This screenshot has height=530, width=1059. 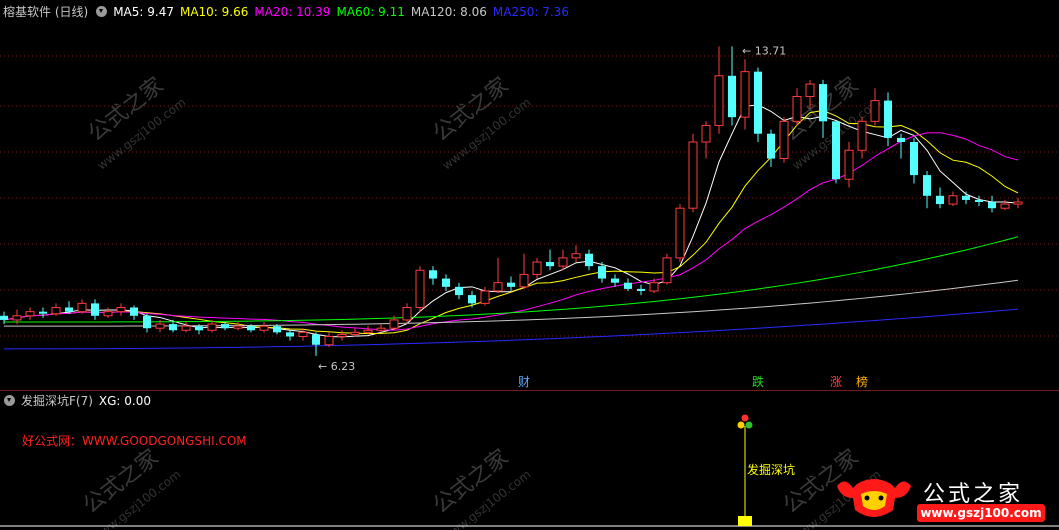 What do you see at coordinates (745, 418) in the screenshot?
I see `signal-dot-red` at bounding box center [745, 418].